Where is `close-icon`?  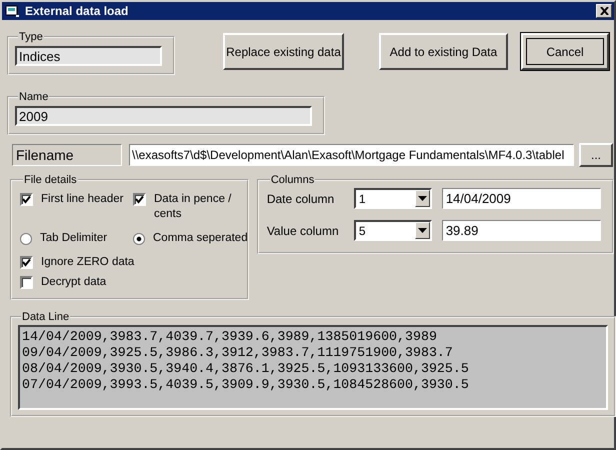
close-icon is located at coordinates (604, 11).